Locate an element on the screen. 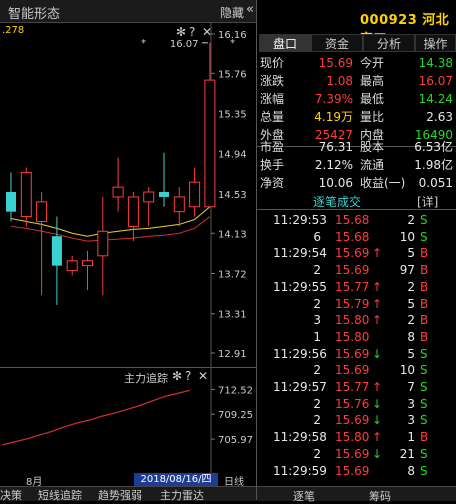  quote-value: 15.69 is located at coordinates (335, 63).